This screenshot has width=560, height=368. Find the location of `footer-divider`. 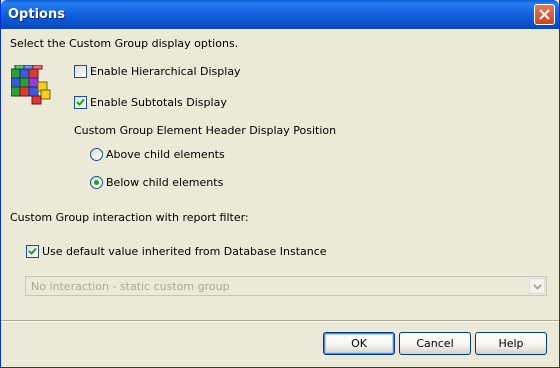

footer-divider is located at coordinates (280, 321).